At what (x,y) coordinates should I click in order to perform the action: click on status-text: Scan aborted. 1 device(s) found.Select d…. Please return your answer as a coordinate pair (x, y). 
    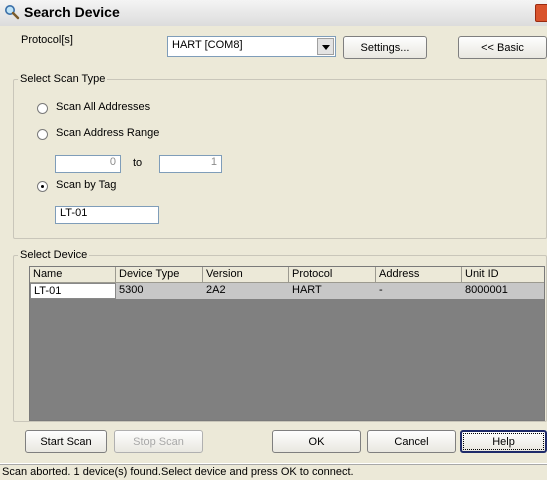
    Looking at the image, I should click on (178, 472).